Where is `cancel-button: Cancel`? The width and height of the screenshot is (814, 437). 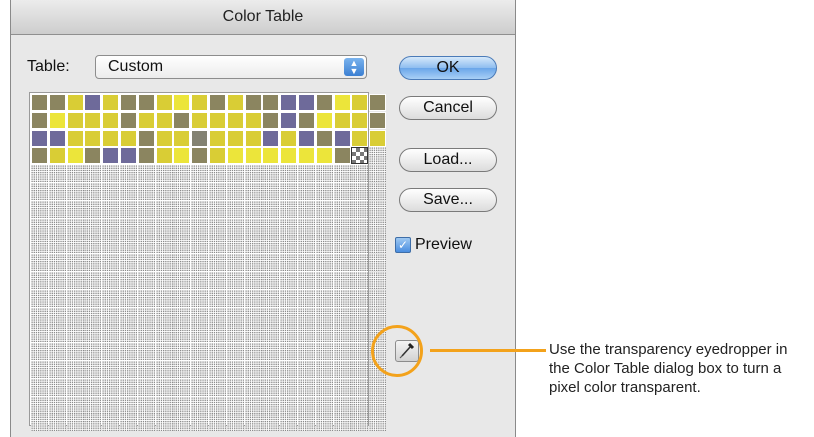
cancel-button: Cancel is located at coordinates (448, 108).